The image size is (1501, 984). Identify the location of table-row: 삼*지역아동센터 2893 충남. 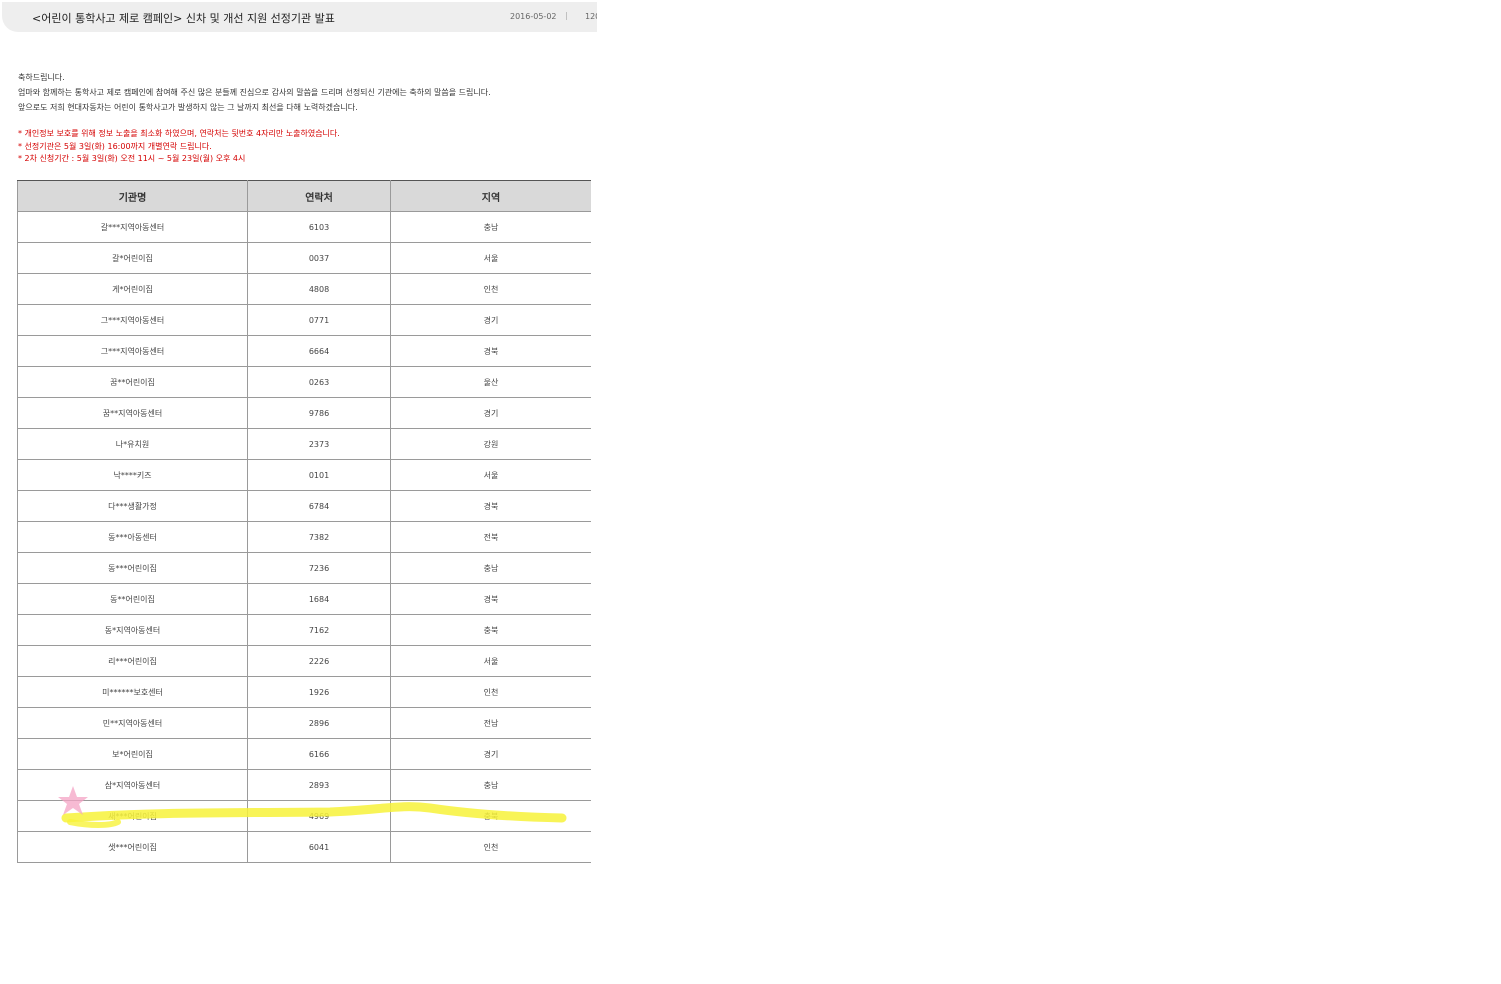
(304, 785).